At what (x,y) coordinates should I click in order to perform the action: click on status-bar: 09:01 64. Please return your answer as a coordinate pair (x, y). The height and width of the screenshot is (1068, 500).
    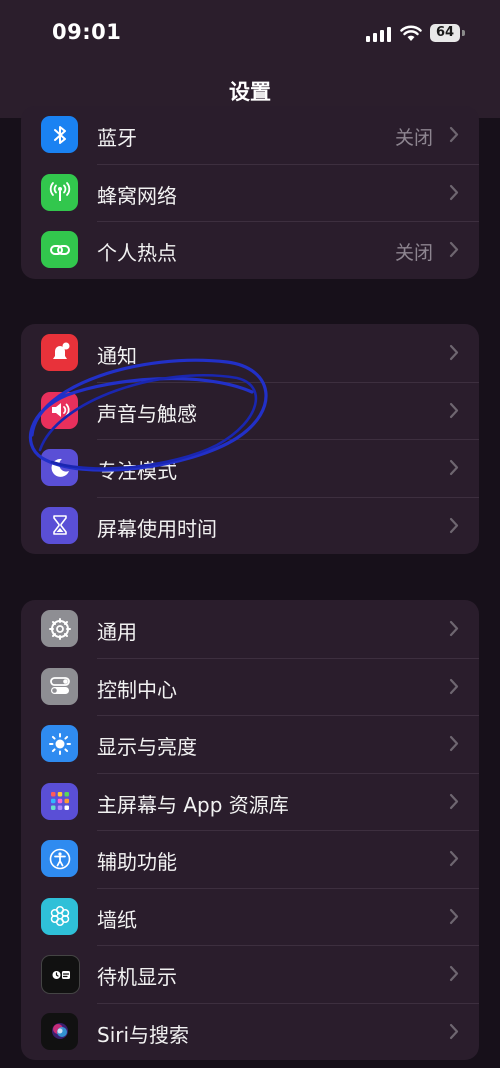
    Looking at the image, I should click on (250, 32).